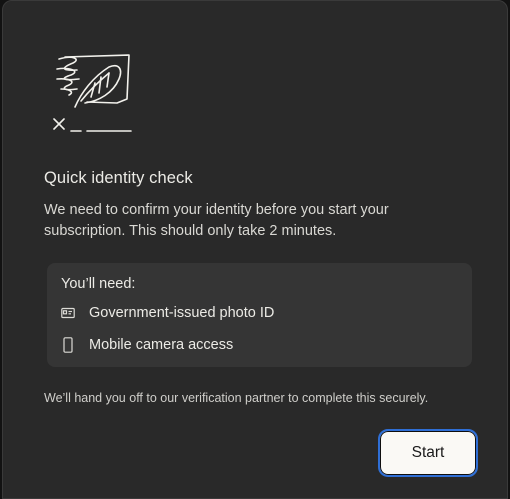  Describe the element at coordinates (68, 345) in the screenshot. I see `smartphone-icon` at that location.